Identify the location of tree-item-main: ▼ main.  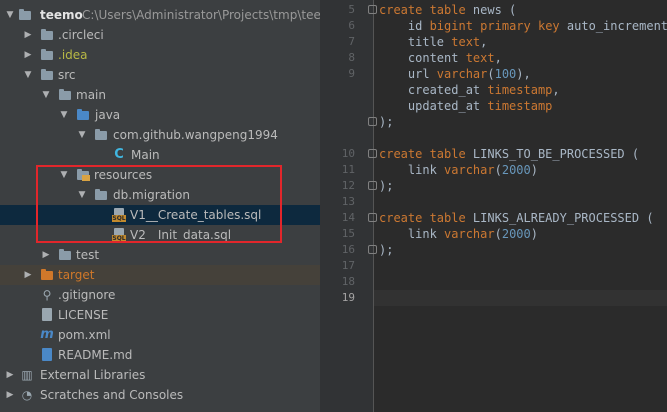
(160, 95).